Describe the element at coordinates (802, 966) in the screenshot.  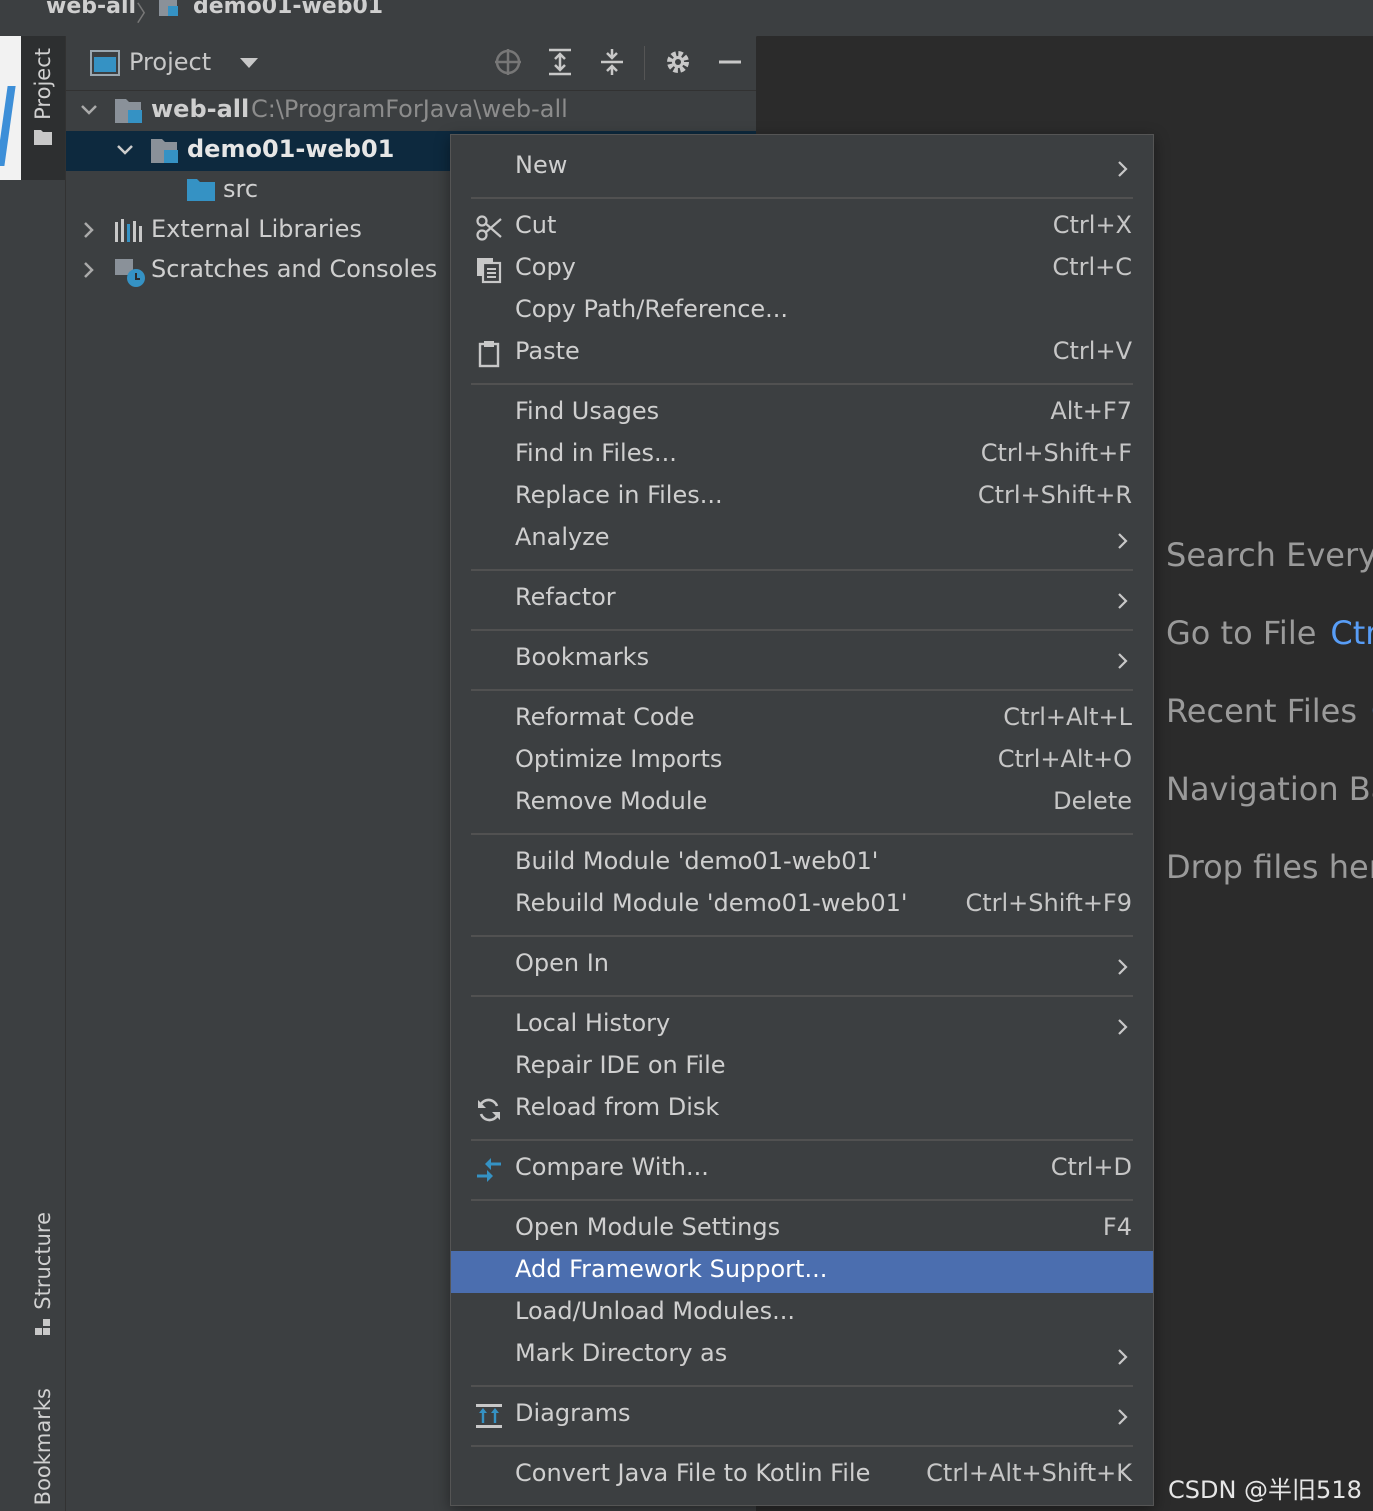
I see `menu-item-open-in: Open In` at that location.